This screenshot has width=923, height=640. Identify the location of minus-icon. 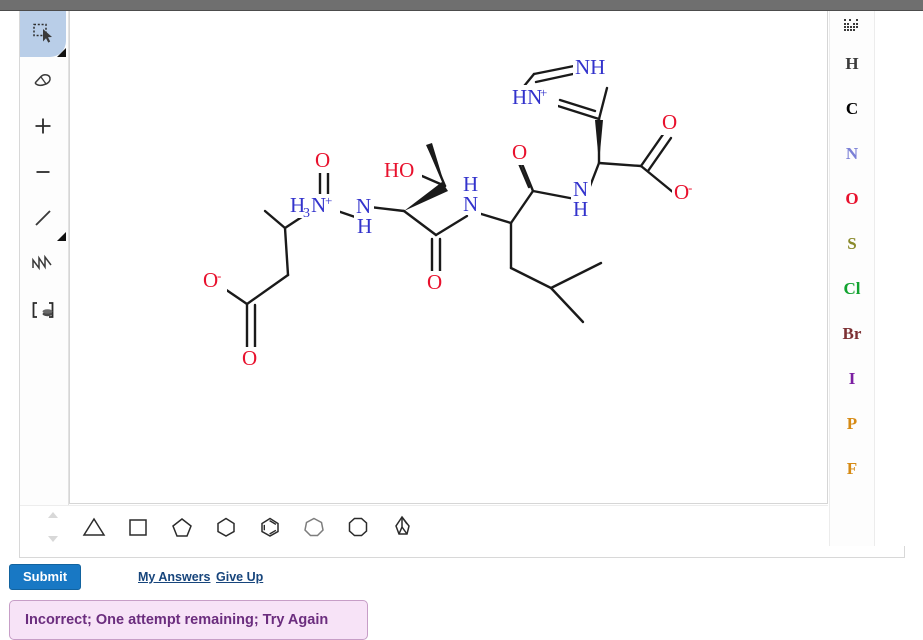
(43, 172).